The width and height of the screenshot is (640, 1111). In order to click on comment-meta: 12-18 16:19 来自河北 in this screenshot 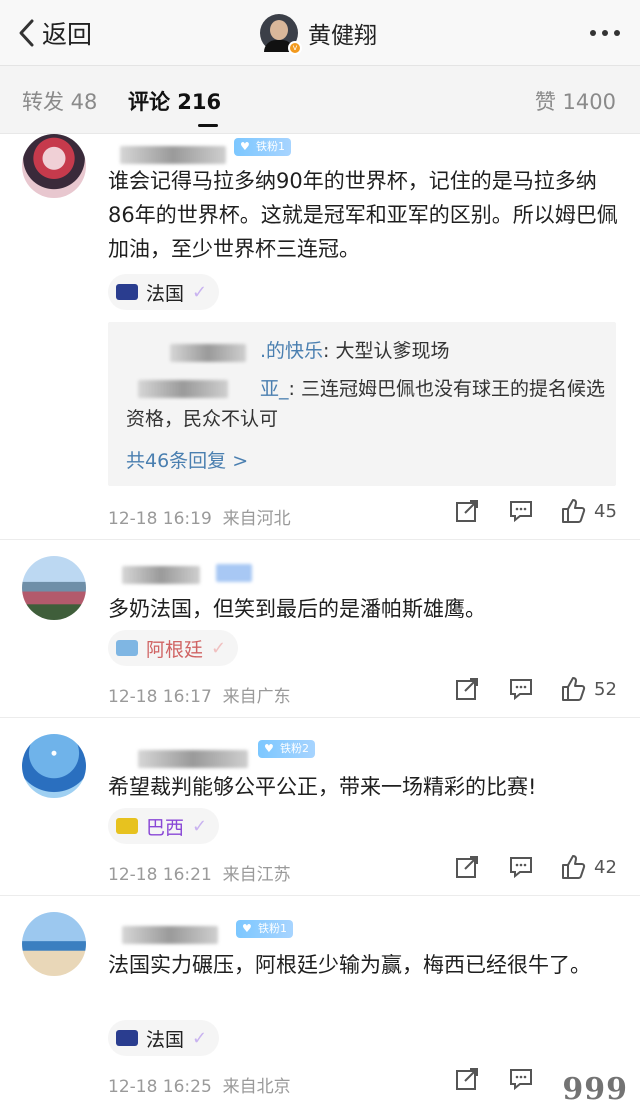, I will do `click(199, 516)`.